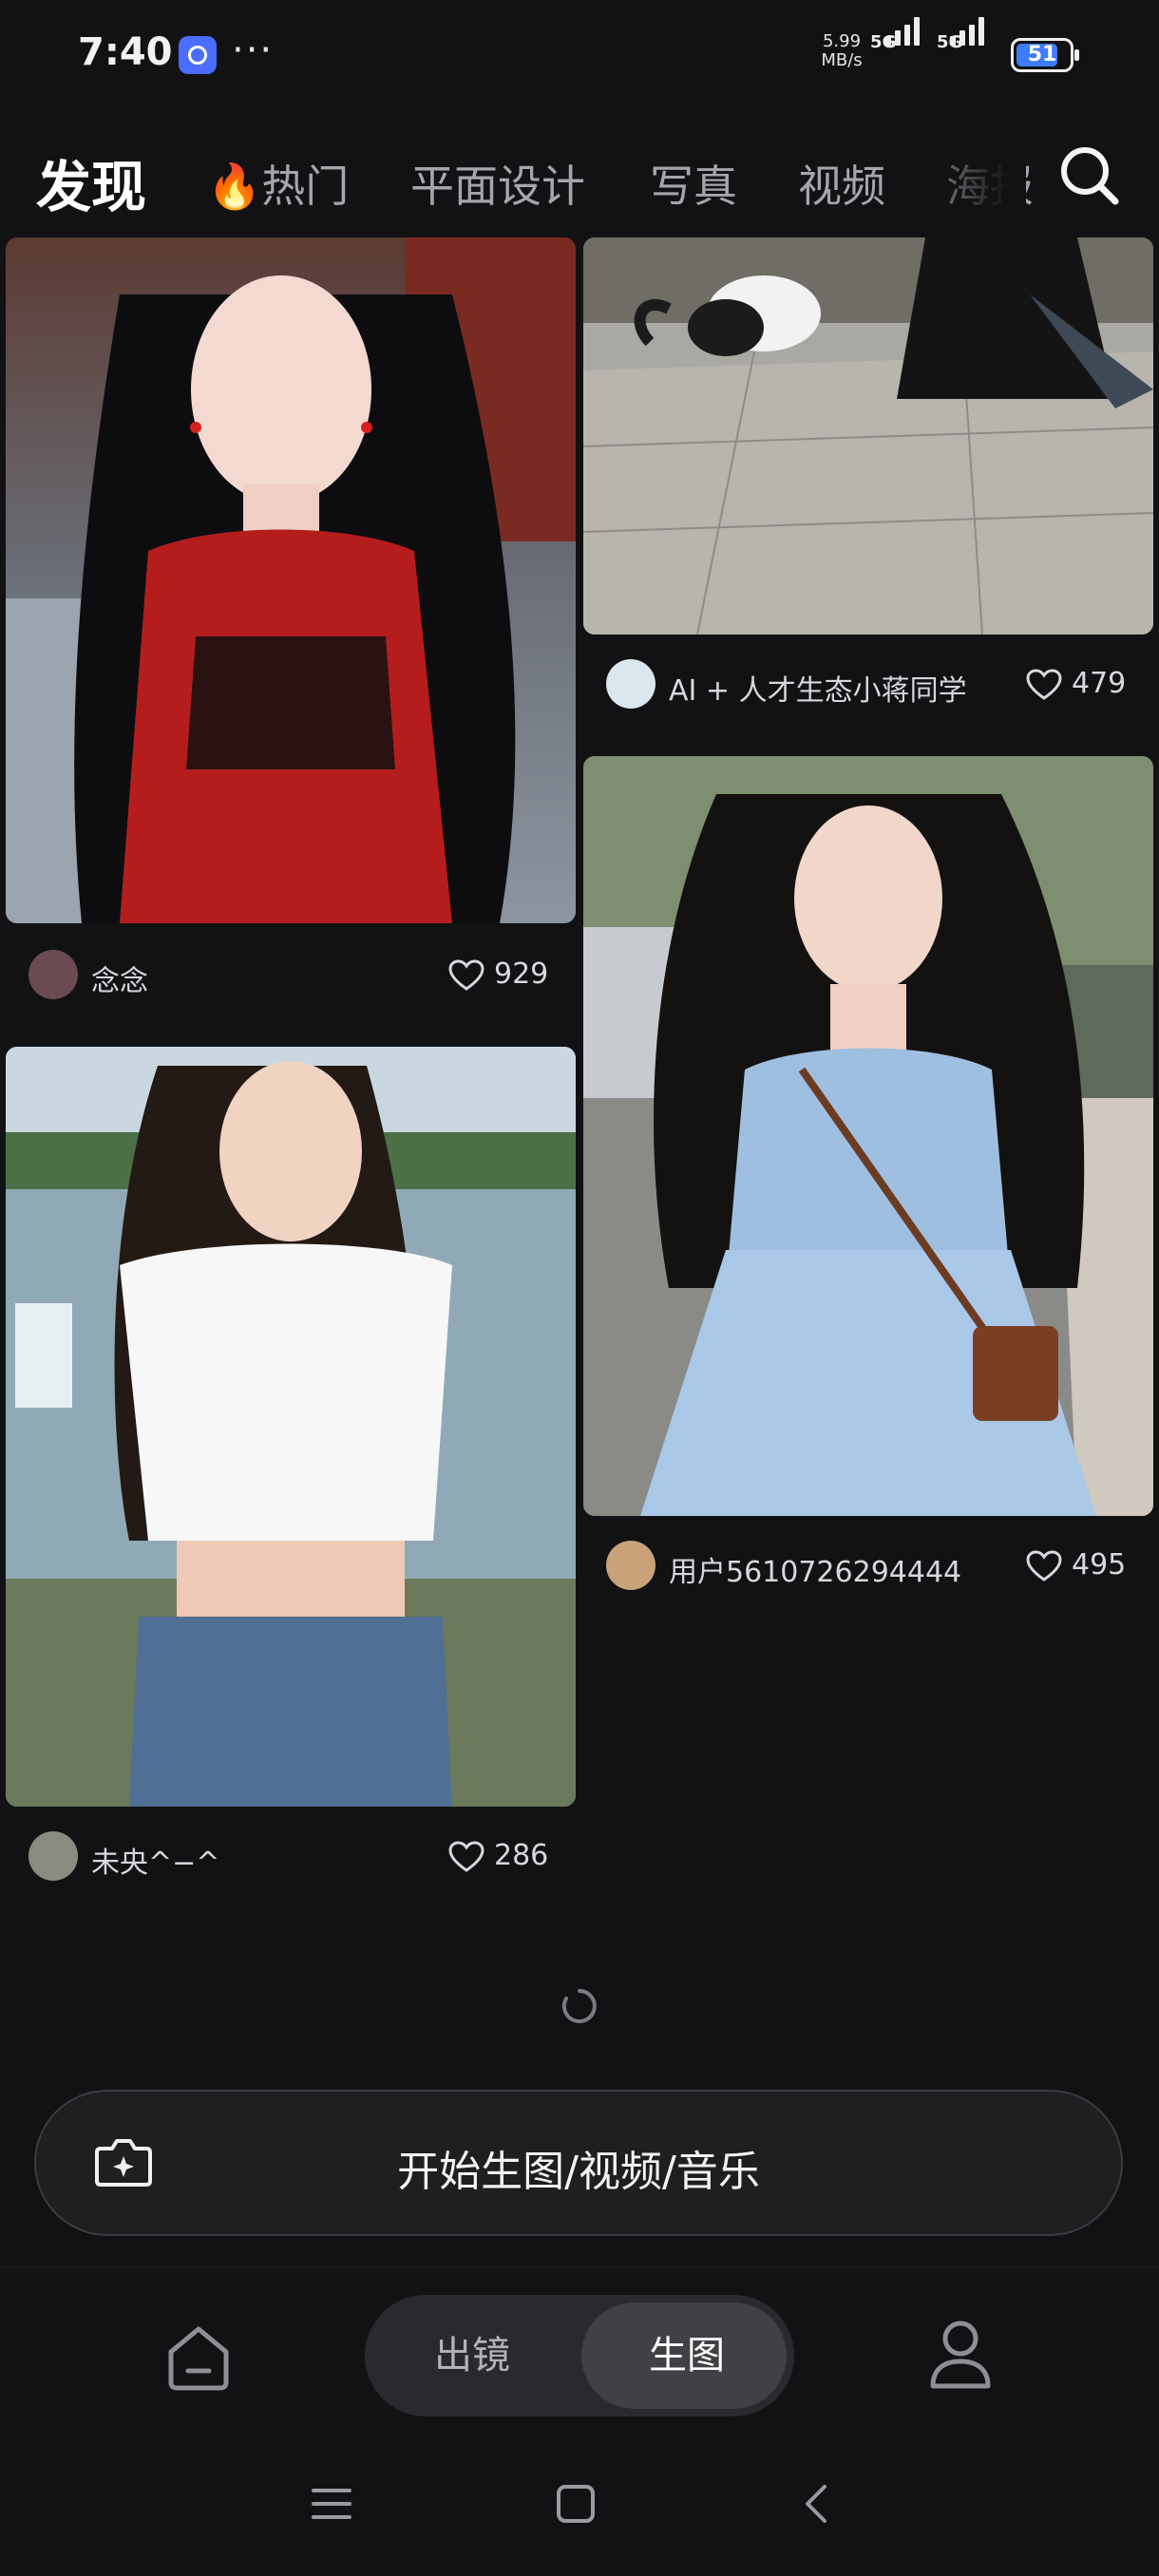 This screenshot has height=2576, width=1159. Describe the element at coordinates (331, 2504) in the screenshot. I see `recent-apps-icon` at that location.